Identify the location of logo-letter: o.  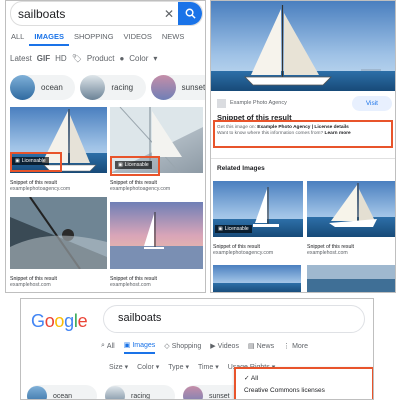
(49, 321).